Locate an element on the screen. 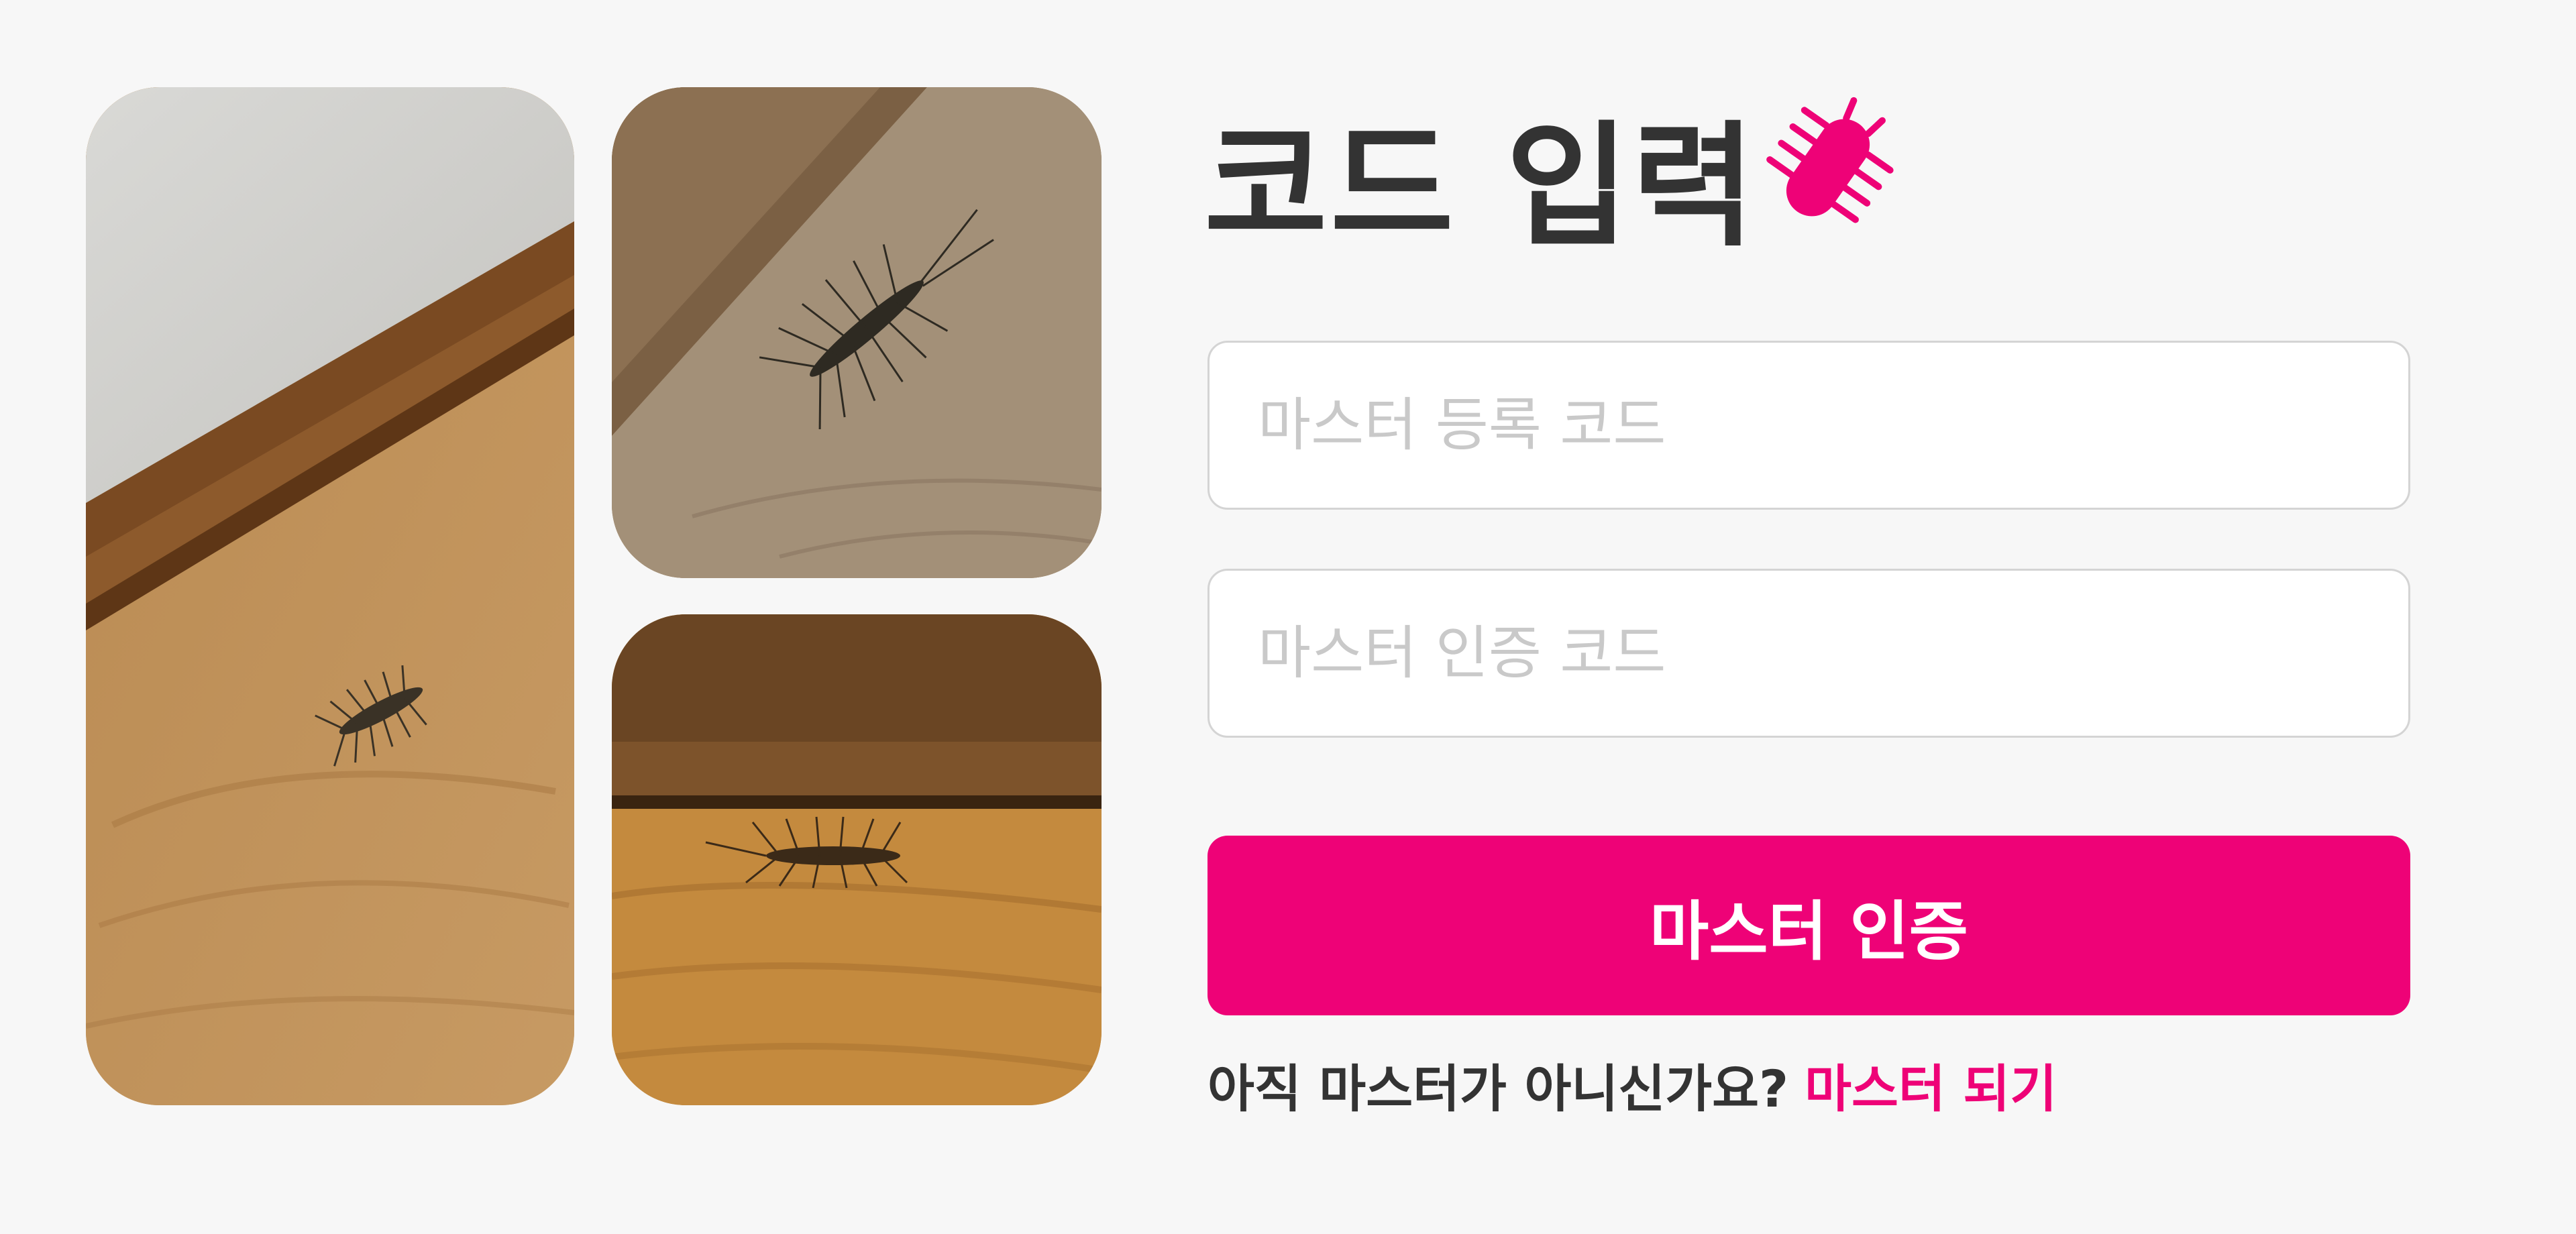 The width and height of the screenshot is (2576, 1234). page-title-row: 코드 입력 is located at coordinates (1556, 179).